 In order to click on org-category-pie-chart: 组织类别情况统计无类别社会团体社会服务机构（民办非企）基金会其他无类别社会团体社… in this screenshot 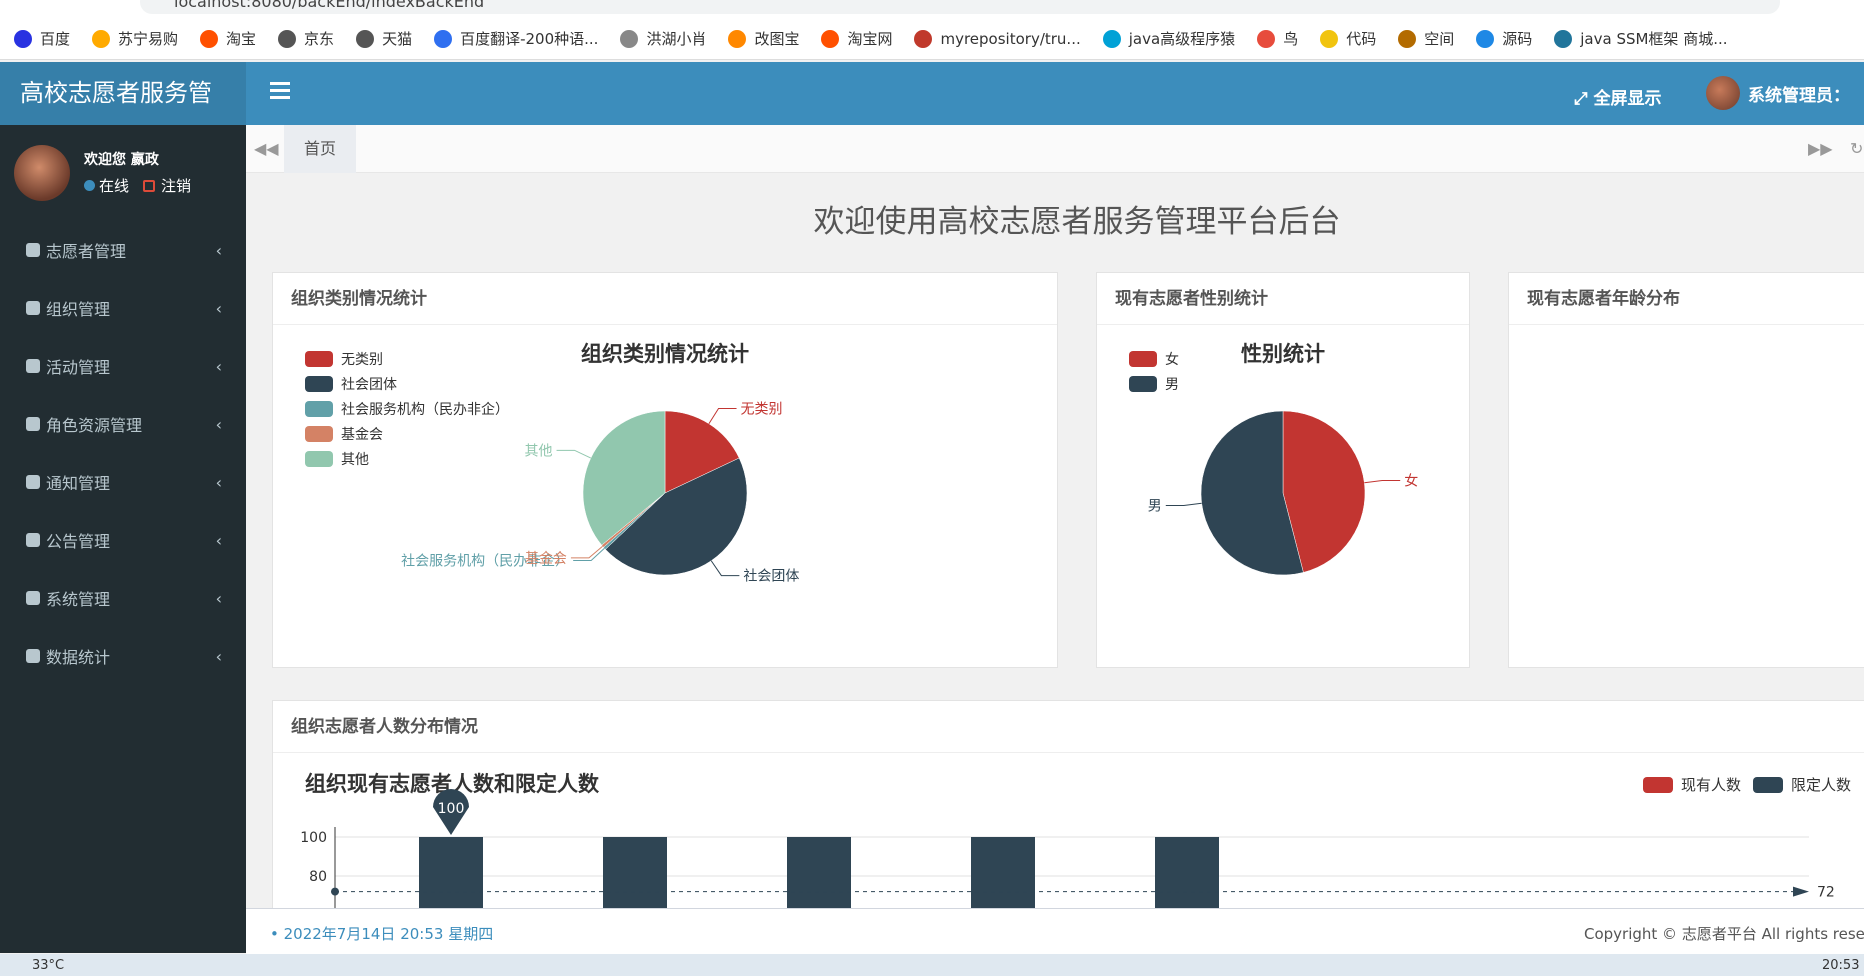, I will do `click(552, 463)`.